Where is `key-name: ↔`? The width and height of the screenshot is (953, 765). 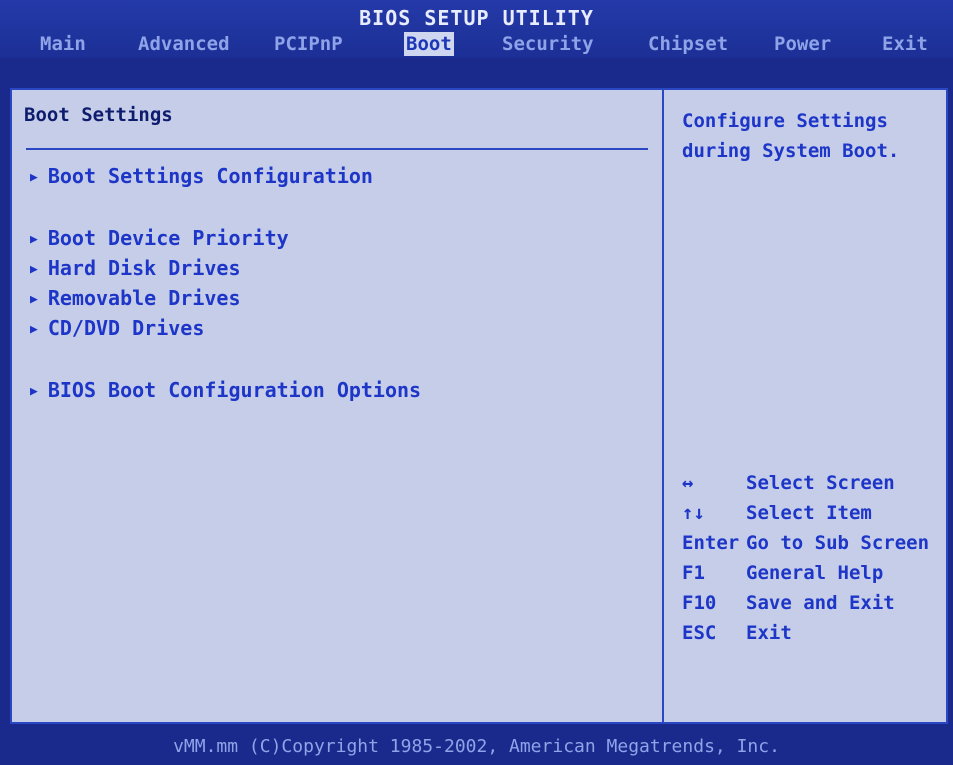
key-name: ↔ is located at coordinates (688, 483).